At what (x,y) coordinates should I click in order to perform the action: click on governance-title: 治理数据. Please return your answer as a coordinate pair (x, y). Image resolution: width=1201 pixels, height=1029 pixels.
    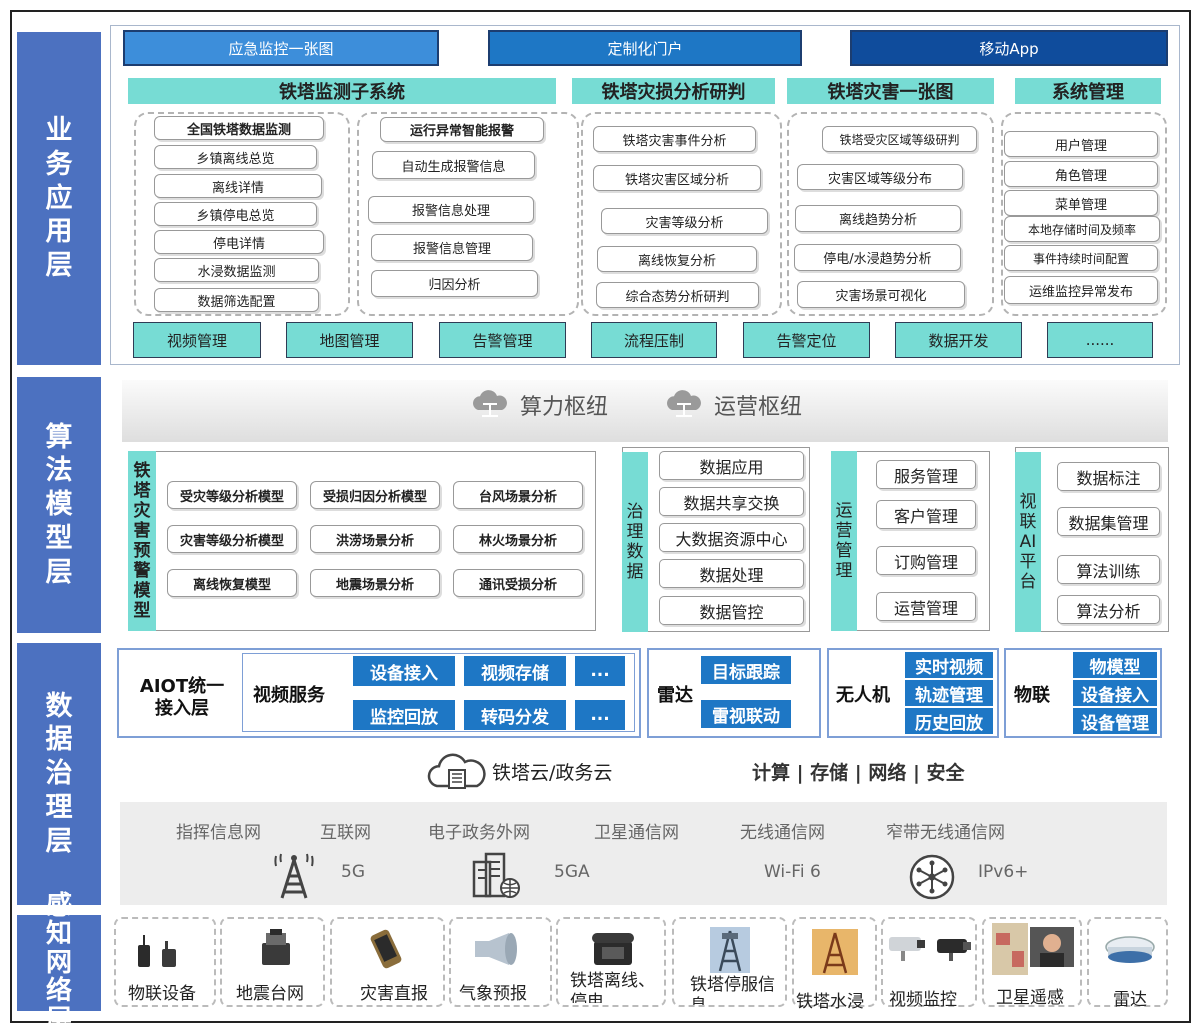
    Looking at the image, I should click on (635, 542).